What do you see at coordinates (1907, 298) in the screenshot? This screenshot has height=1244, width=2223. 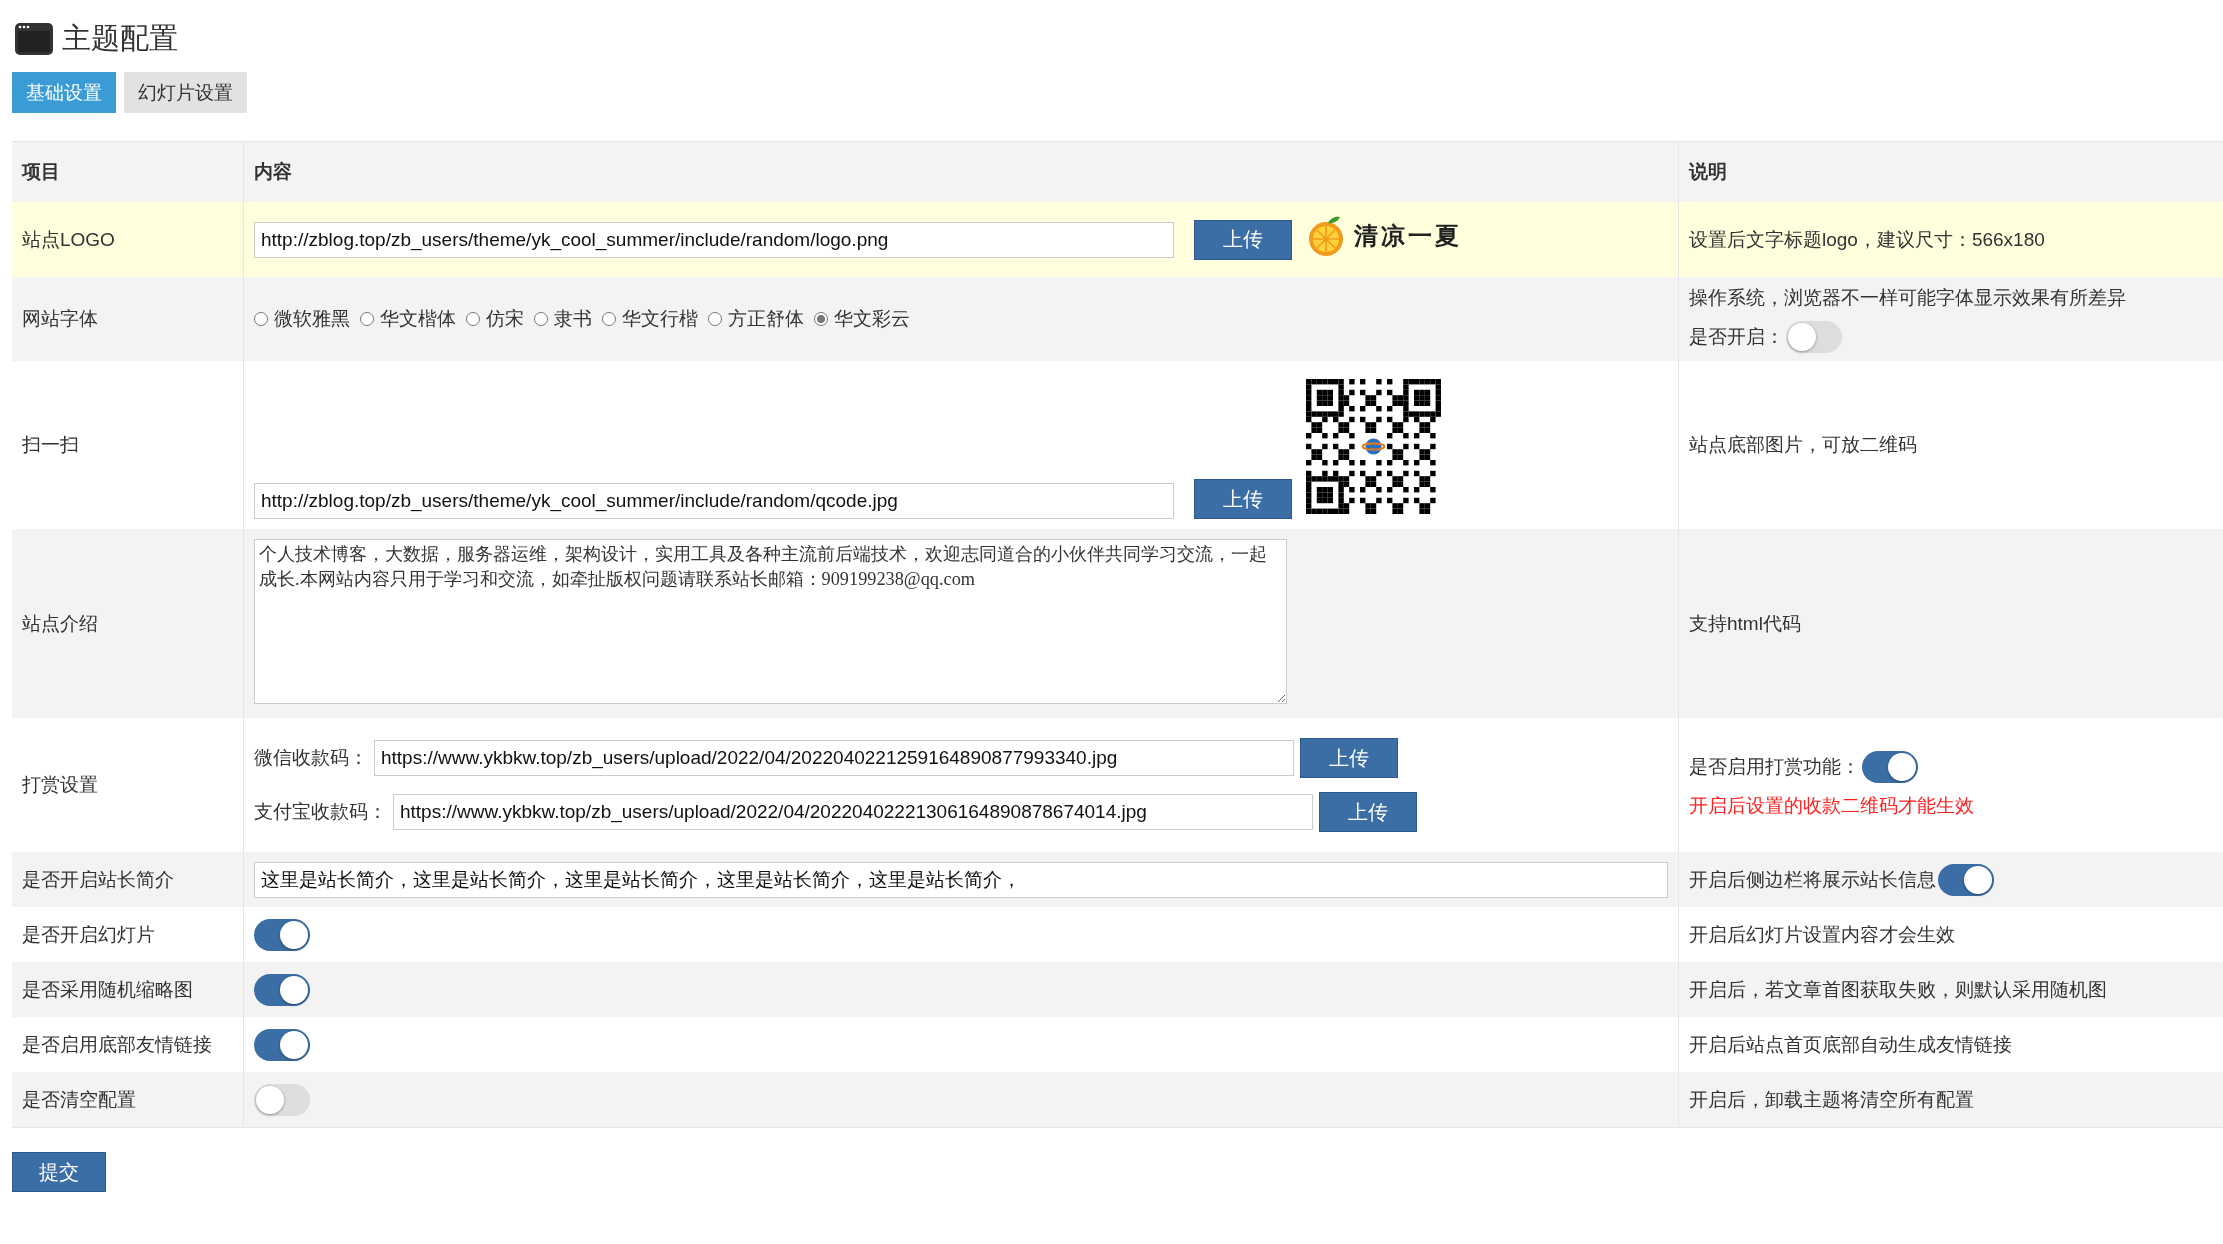 I see `description-text: 操作系统，浏览器不一样可能字体显示效果有所差异` at bounding box center [1907, 298].